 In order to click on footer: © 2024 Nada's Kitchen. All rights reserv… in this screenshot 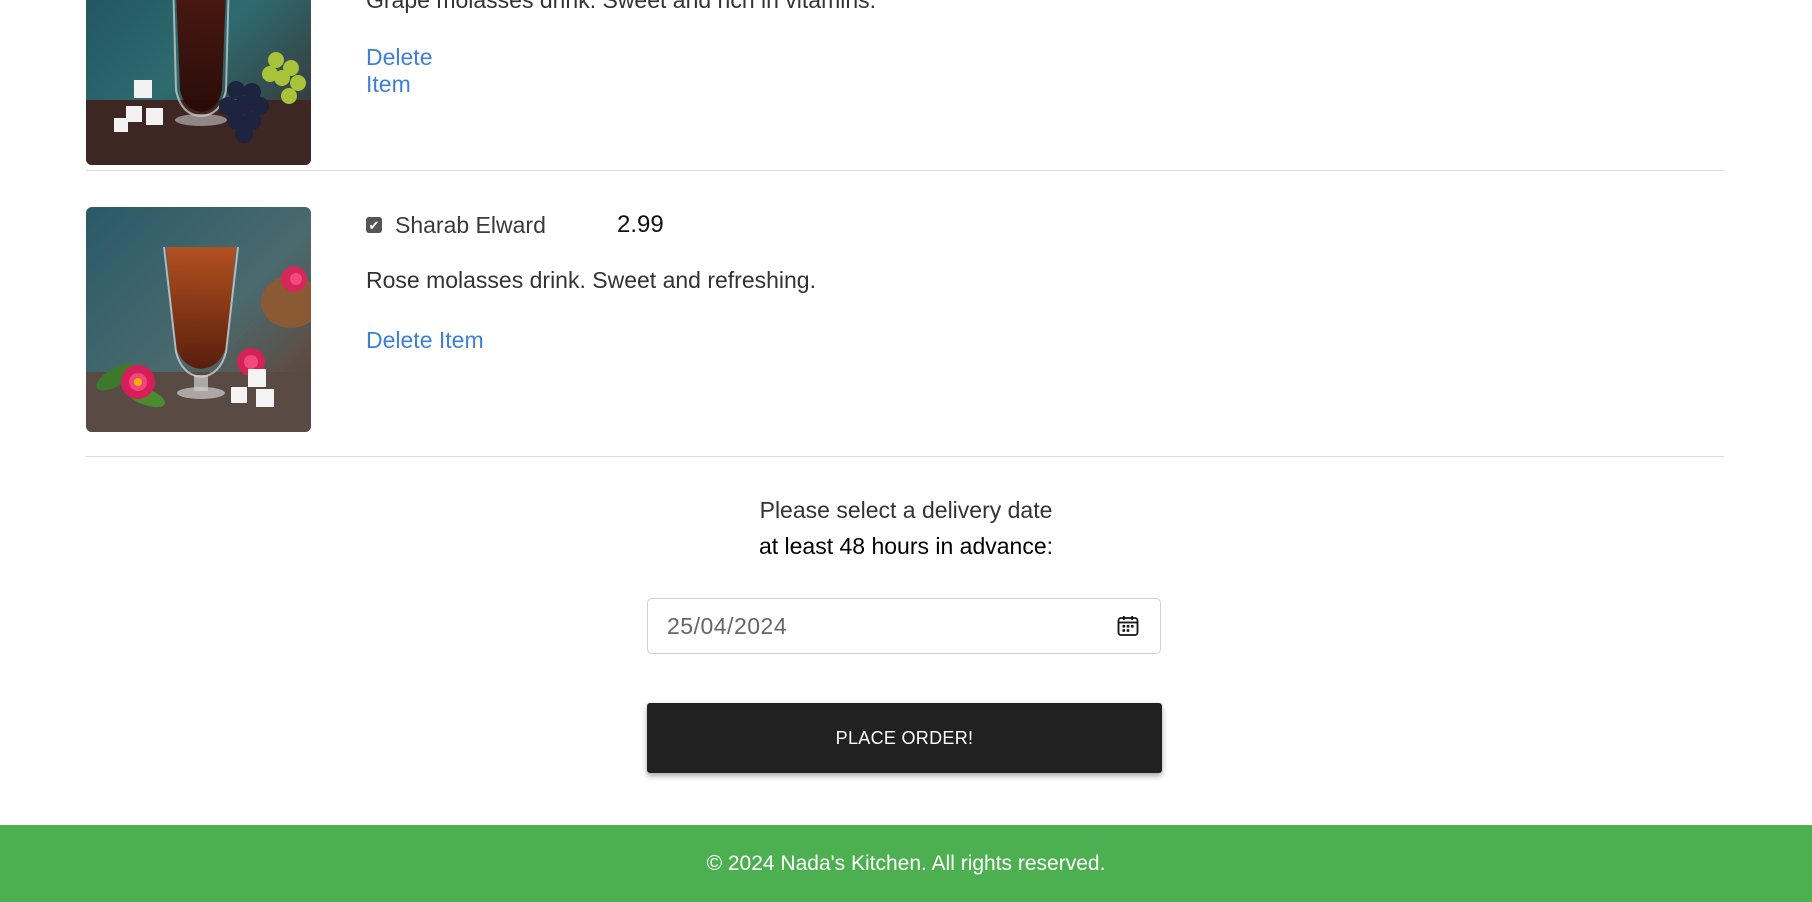, I will do `click(906, 863)`.